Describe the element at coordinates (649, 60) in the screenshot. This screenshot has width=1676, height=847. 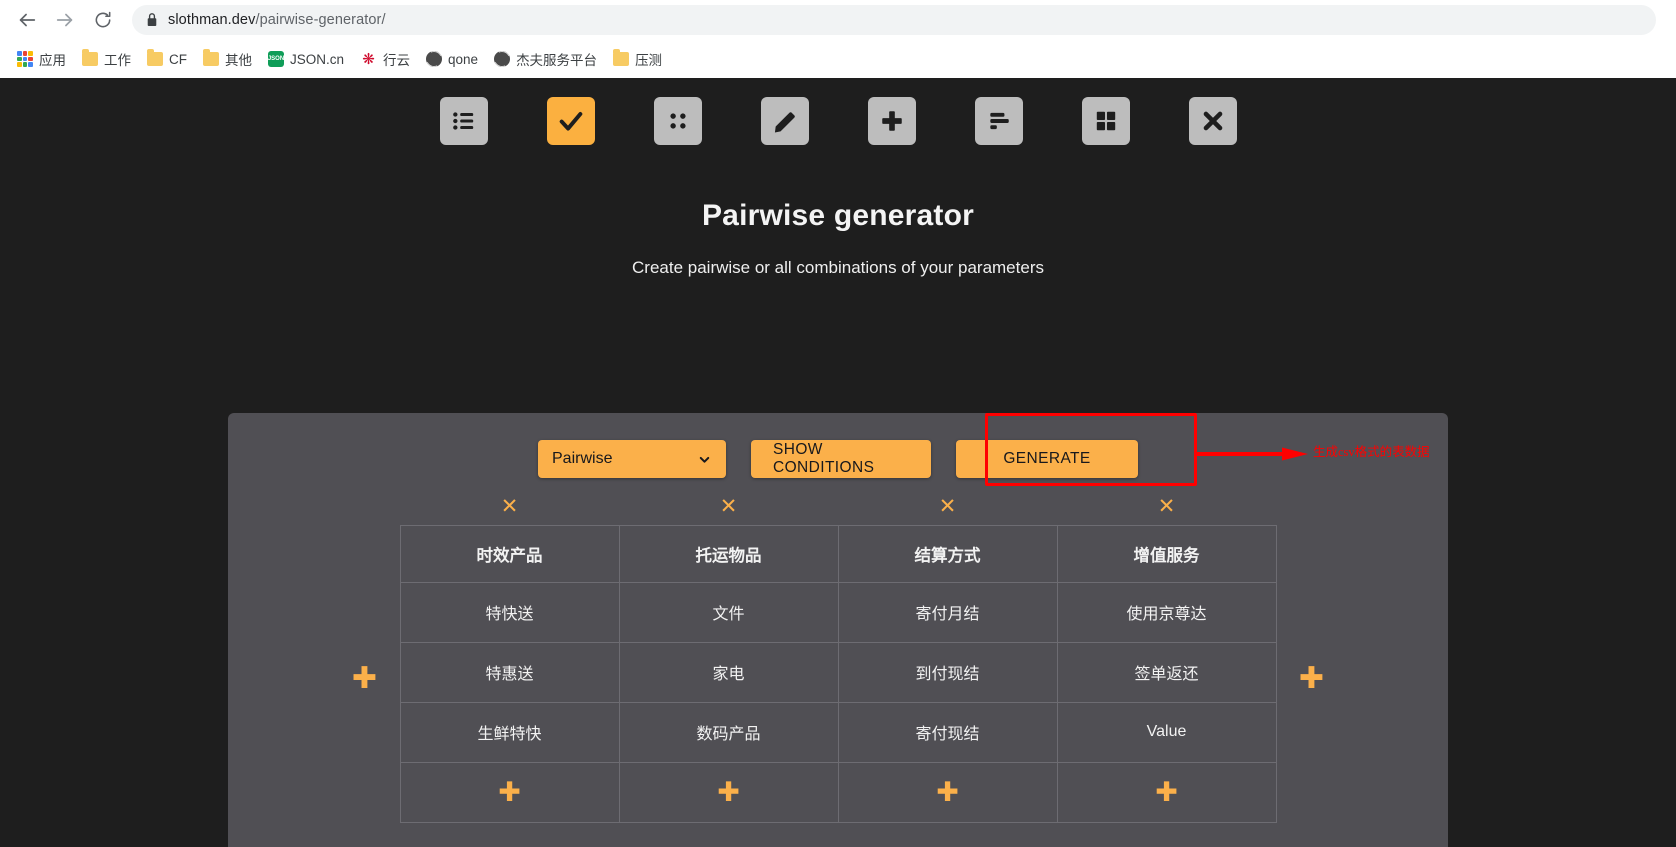
I see `bookmark-label: 压测` at that location.